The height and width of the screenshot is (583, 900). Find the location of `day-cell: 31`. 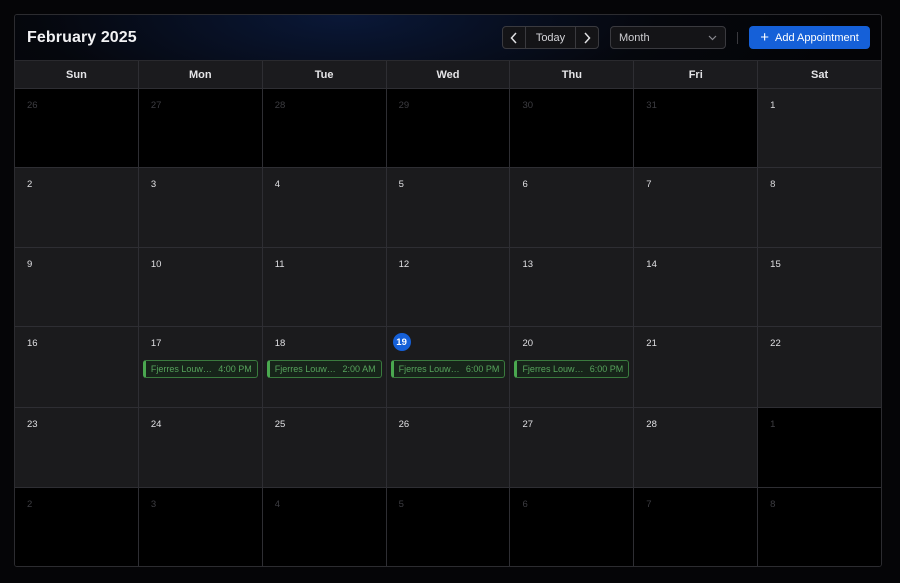

day-cell: 31 is located at coordinates (696, 128).